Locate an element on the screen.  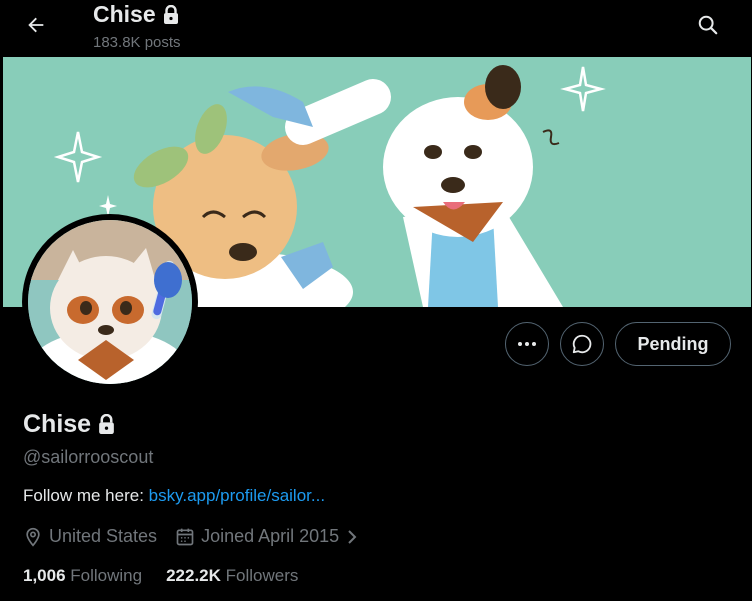
following-count: 1,006 is located at coordinates (44, 575).